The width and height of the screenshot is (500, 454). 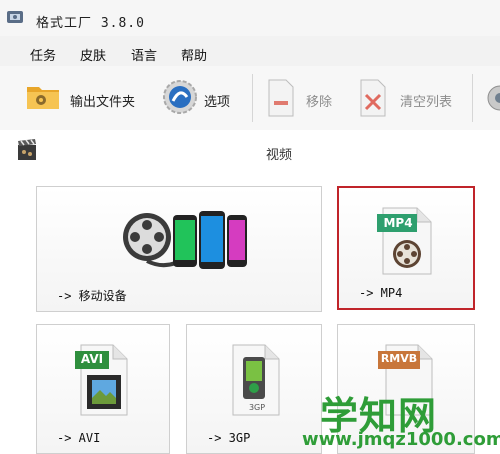 I want to click on output-folder-label: 输出文件夹, so click(x=103, y=102).